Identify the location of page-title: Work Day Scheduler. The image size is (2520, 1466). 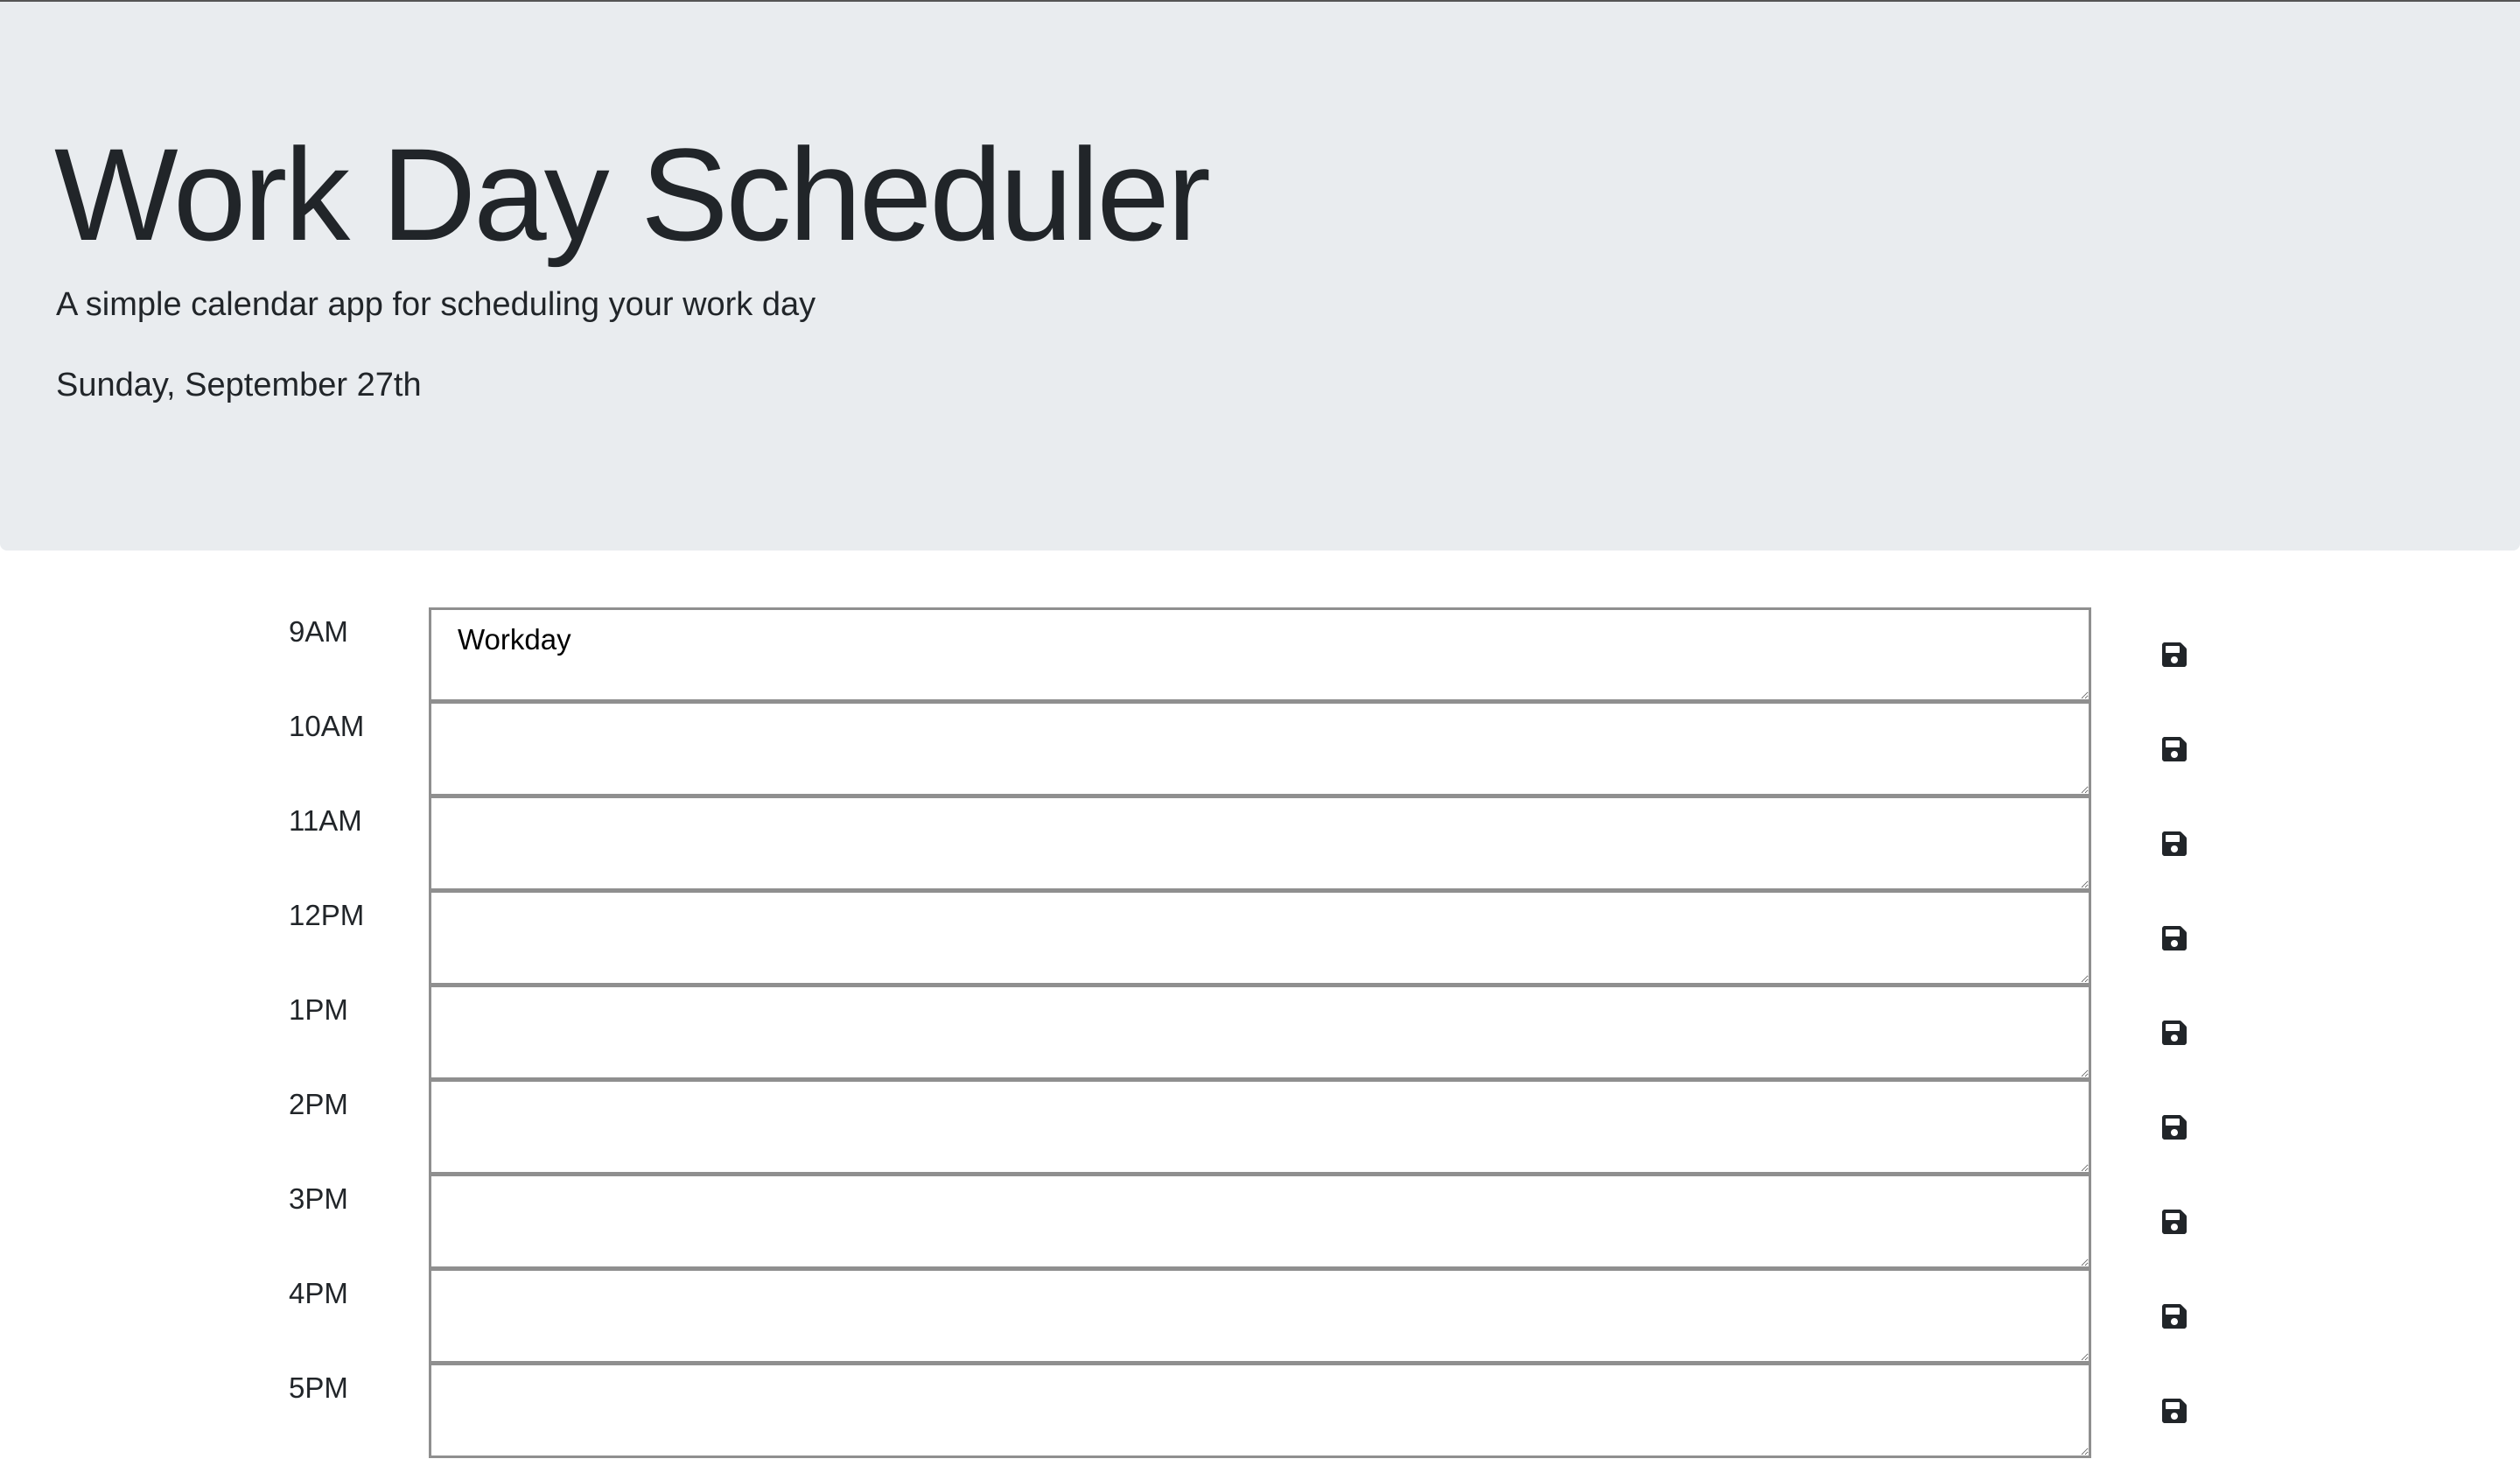
(632, 194).